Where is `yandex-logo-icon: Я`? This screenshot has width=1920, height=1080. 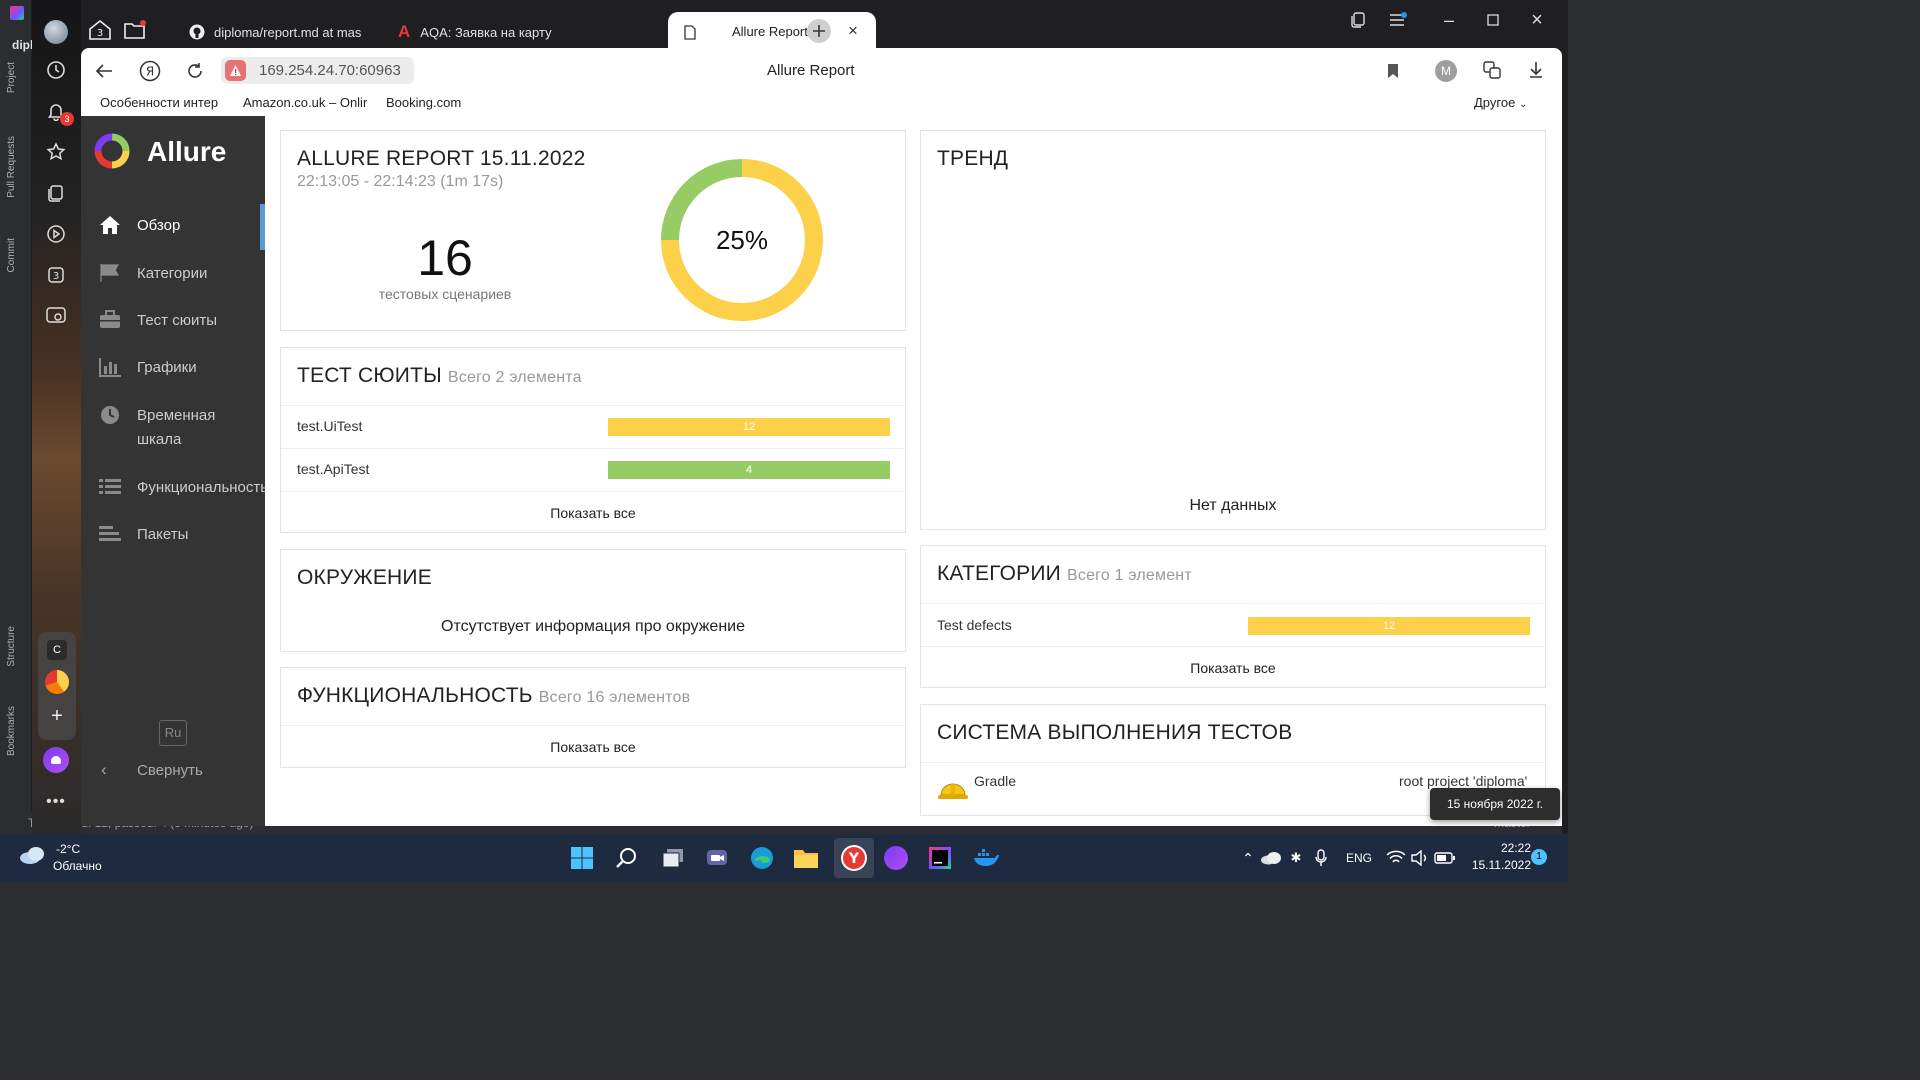
yandex-logo-icon: Я is located at coordinates (150, 71).